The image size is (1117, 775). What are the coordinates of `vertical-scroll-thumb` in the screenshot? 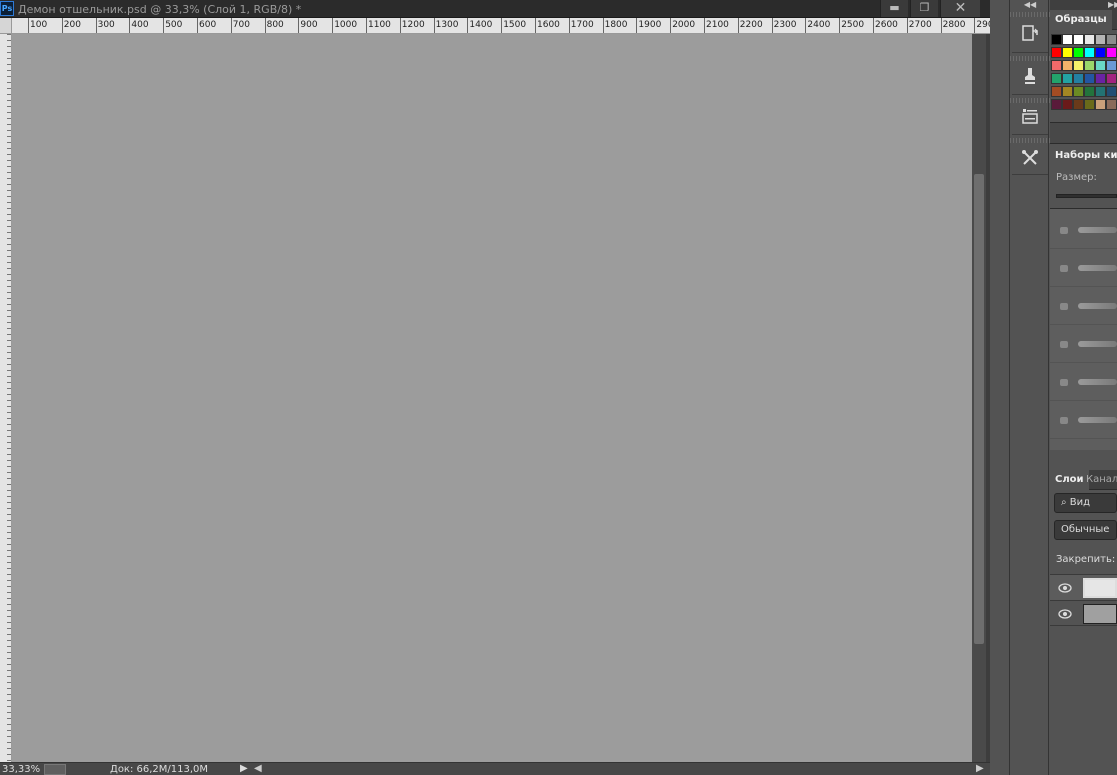 It's located at (979, 409).